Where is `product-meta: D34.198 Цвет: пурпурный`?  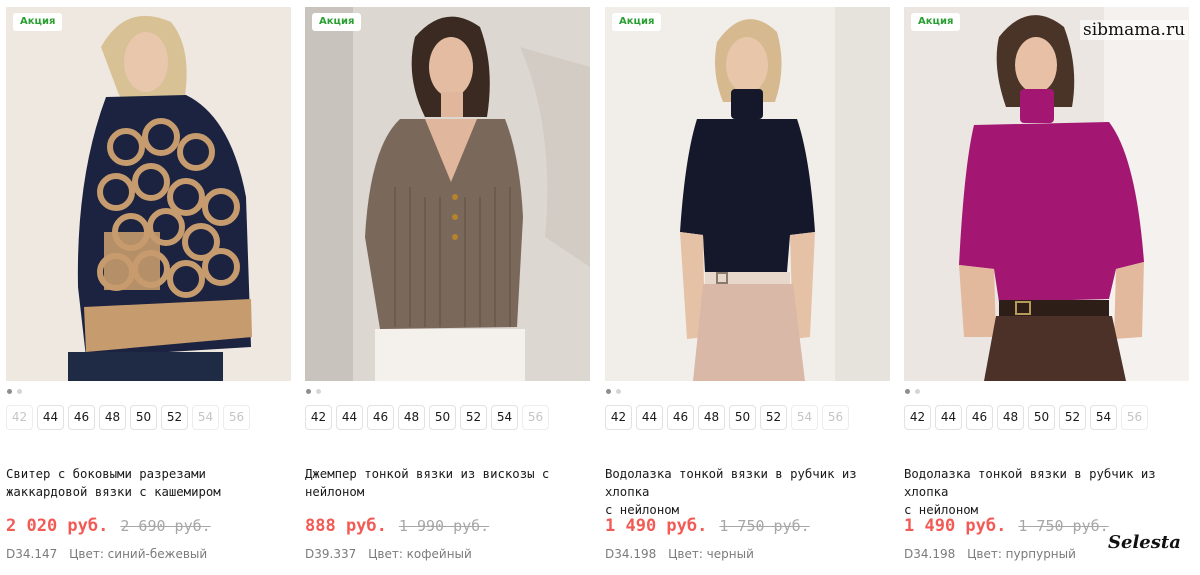 product-meta: D34.198 Цвет: пурпурный is located at coordinates (990, 554).